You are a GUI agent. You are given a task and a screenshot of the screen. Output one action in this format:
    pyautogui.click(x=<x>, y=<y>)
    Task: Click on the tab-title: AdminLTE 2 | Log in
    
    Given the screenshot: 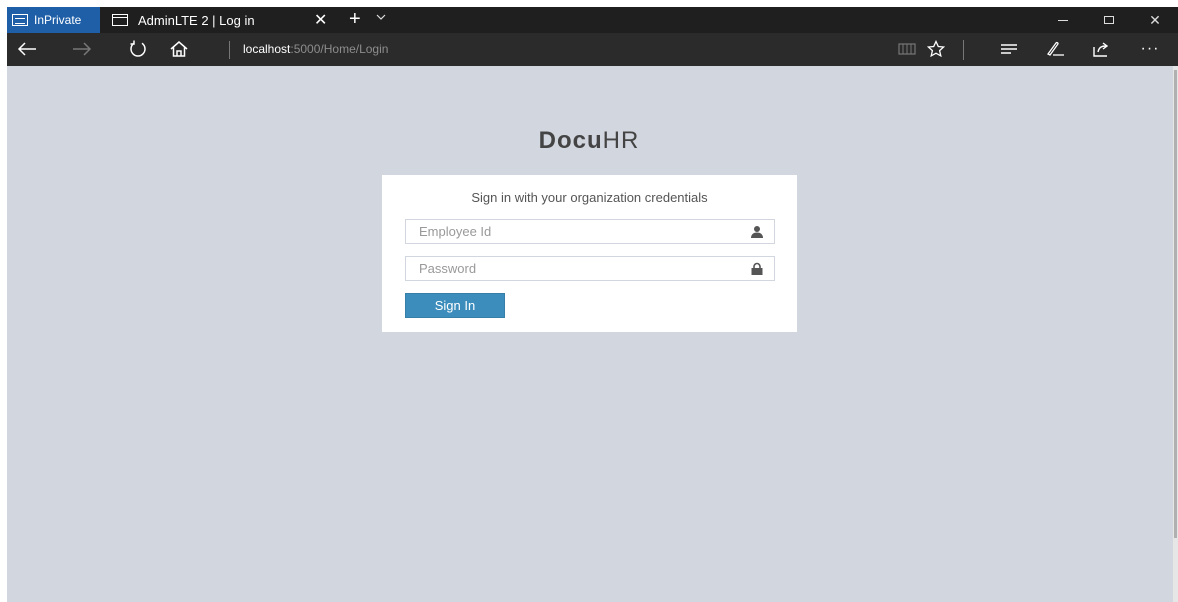 What is the action you would take?
    pyautogui.click(x=196, y=20)
    